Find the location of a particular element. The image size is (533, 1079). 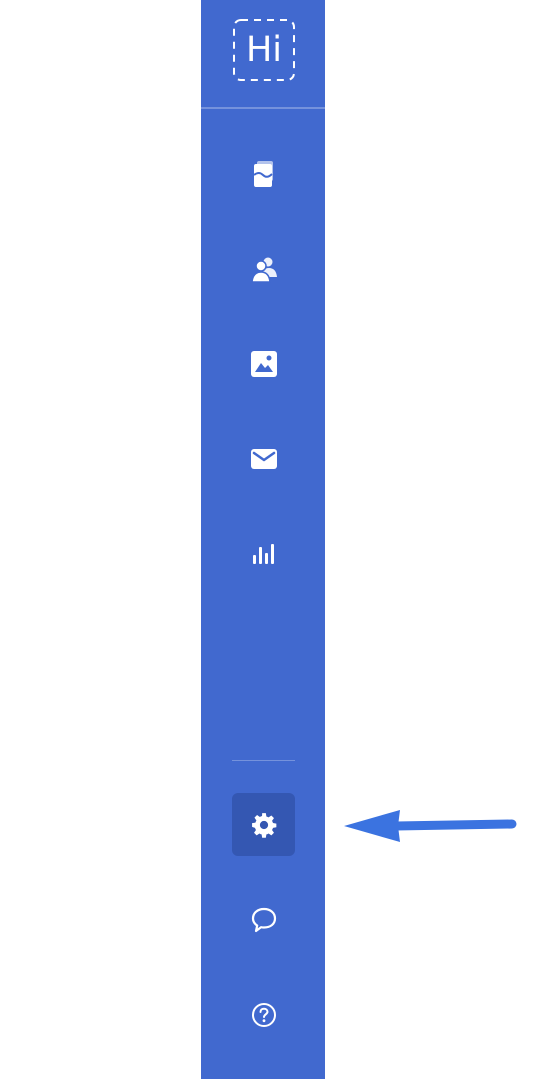

mail-icon is located at coordinates (263, 458).